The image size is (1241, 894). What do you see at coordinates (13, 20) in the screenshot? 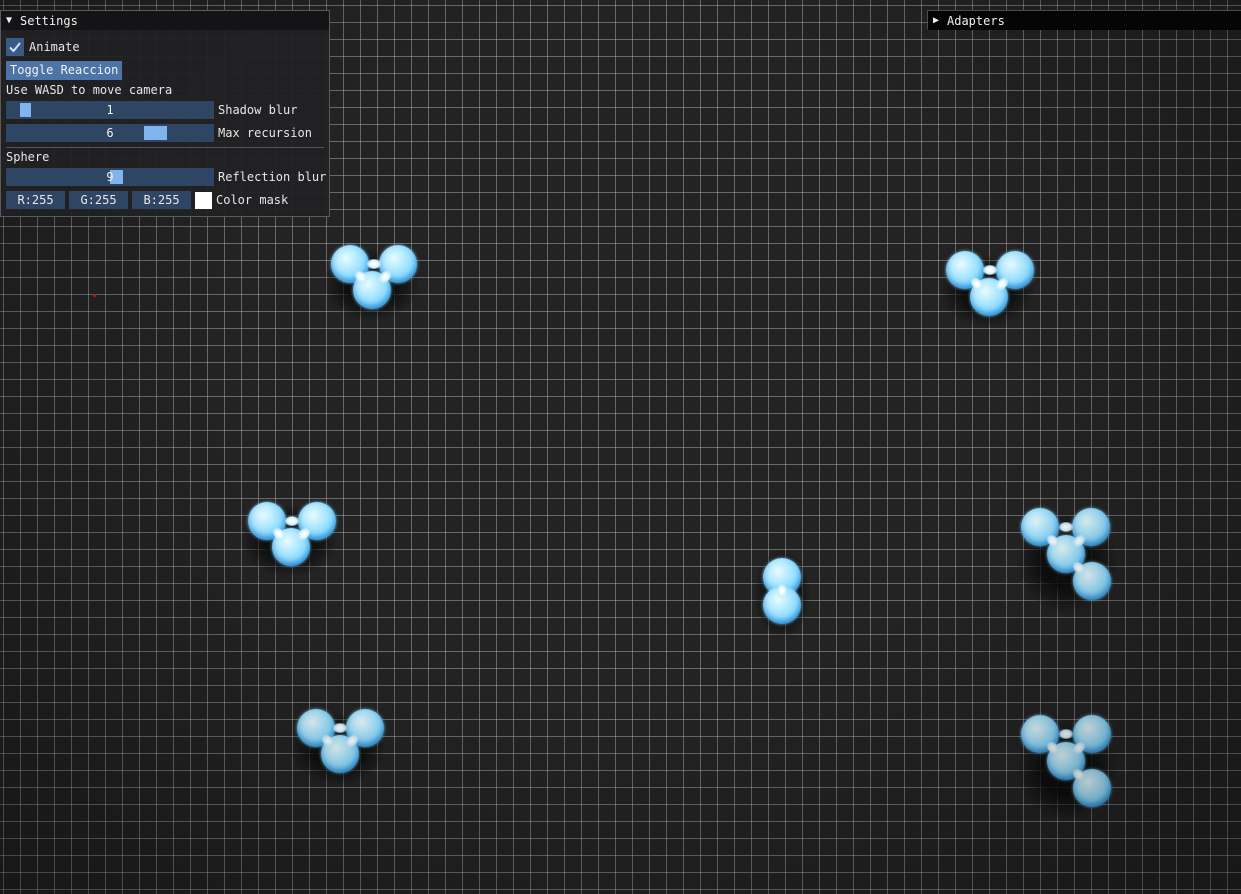
I see `triangle-down-icon: ▼` at bounding box center [13, 20].